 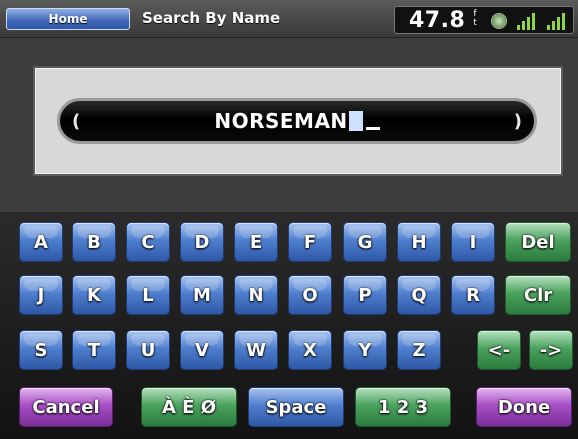 I want to click on key-n: N, so click(x=256, y=295).